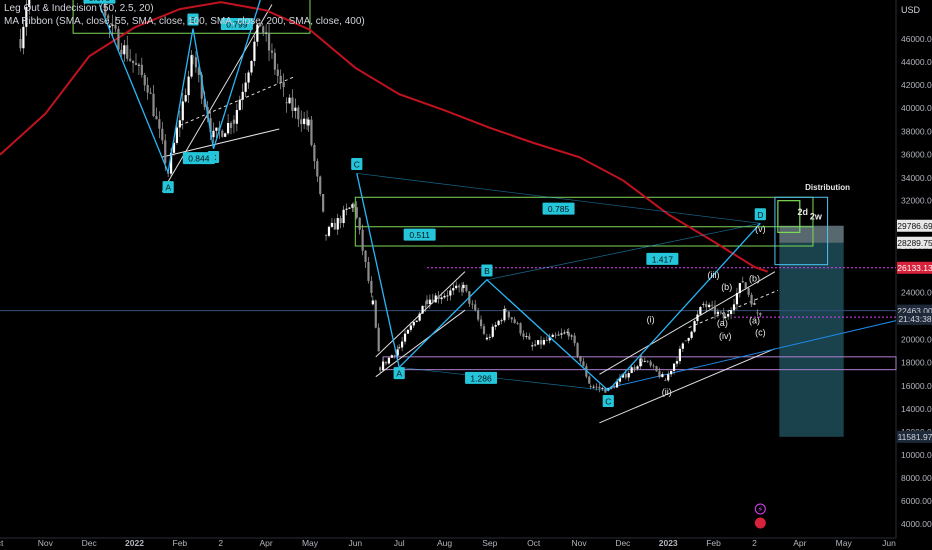 This screenshot has width=932, height=550. Describe the element at coordinates (726, 287) in the screenshot. I see `wave-label-text: (b)` at that location.